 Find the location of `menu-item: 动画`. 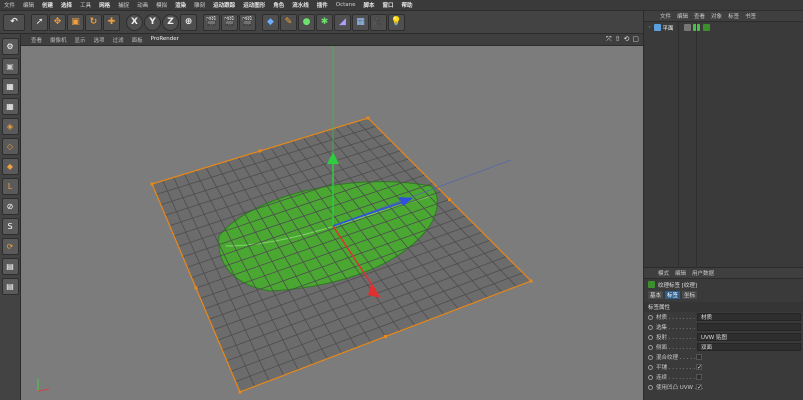

menu-item: 动画 is located at coordinates (142, 5).